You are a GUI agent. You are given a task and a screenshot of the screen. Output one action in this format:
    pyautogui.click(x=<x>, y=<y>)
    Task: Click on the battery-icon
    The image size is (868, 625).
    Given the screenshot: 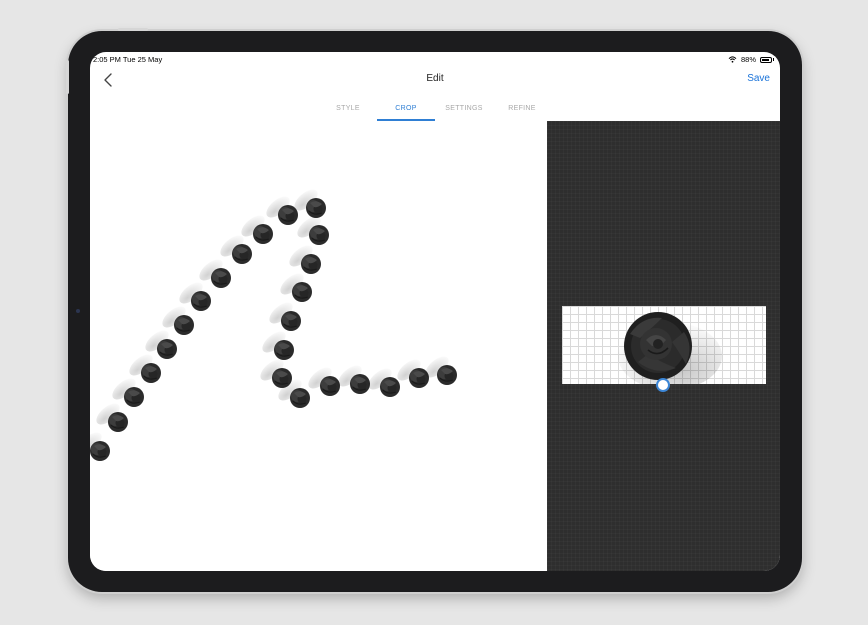 What is the action you would take?
    pyautogui.click(x=766, y=59)
    